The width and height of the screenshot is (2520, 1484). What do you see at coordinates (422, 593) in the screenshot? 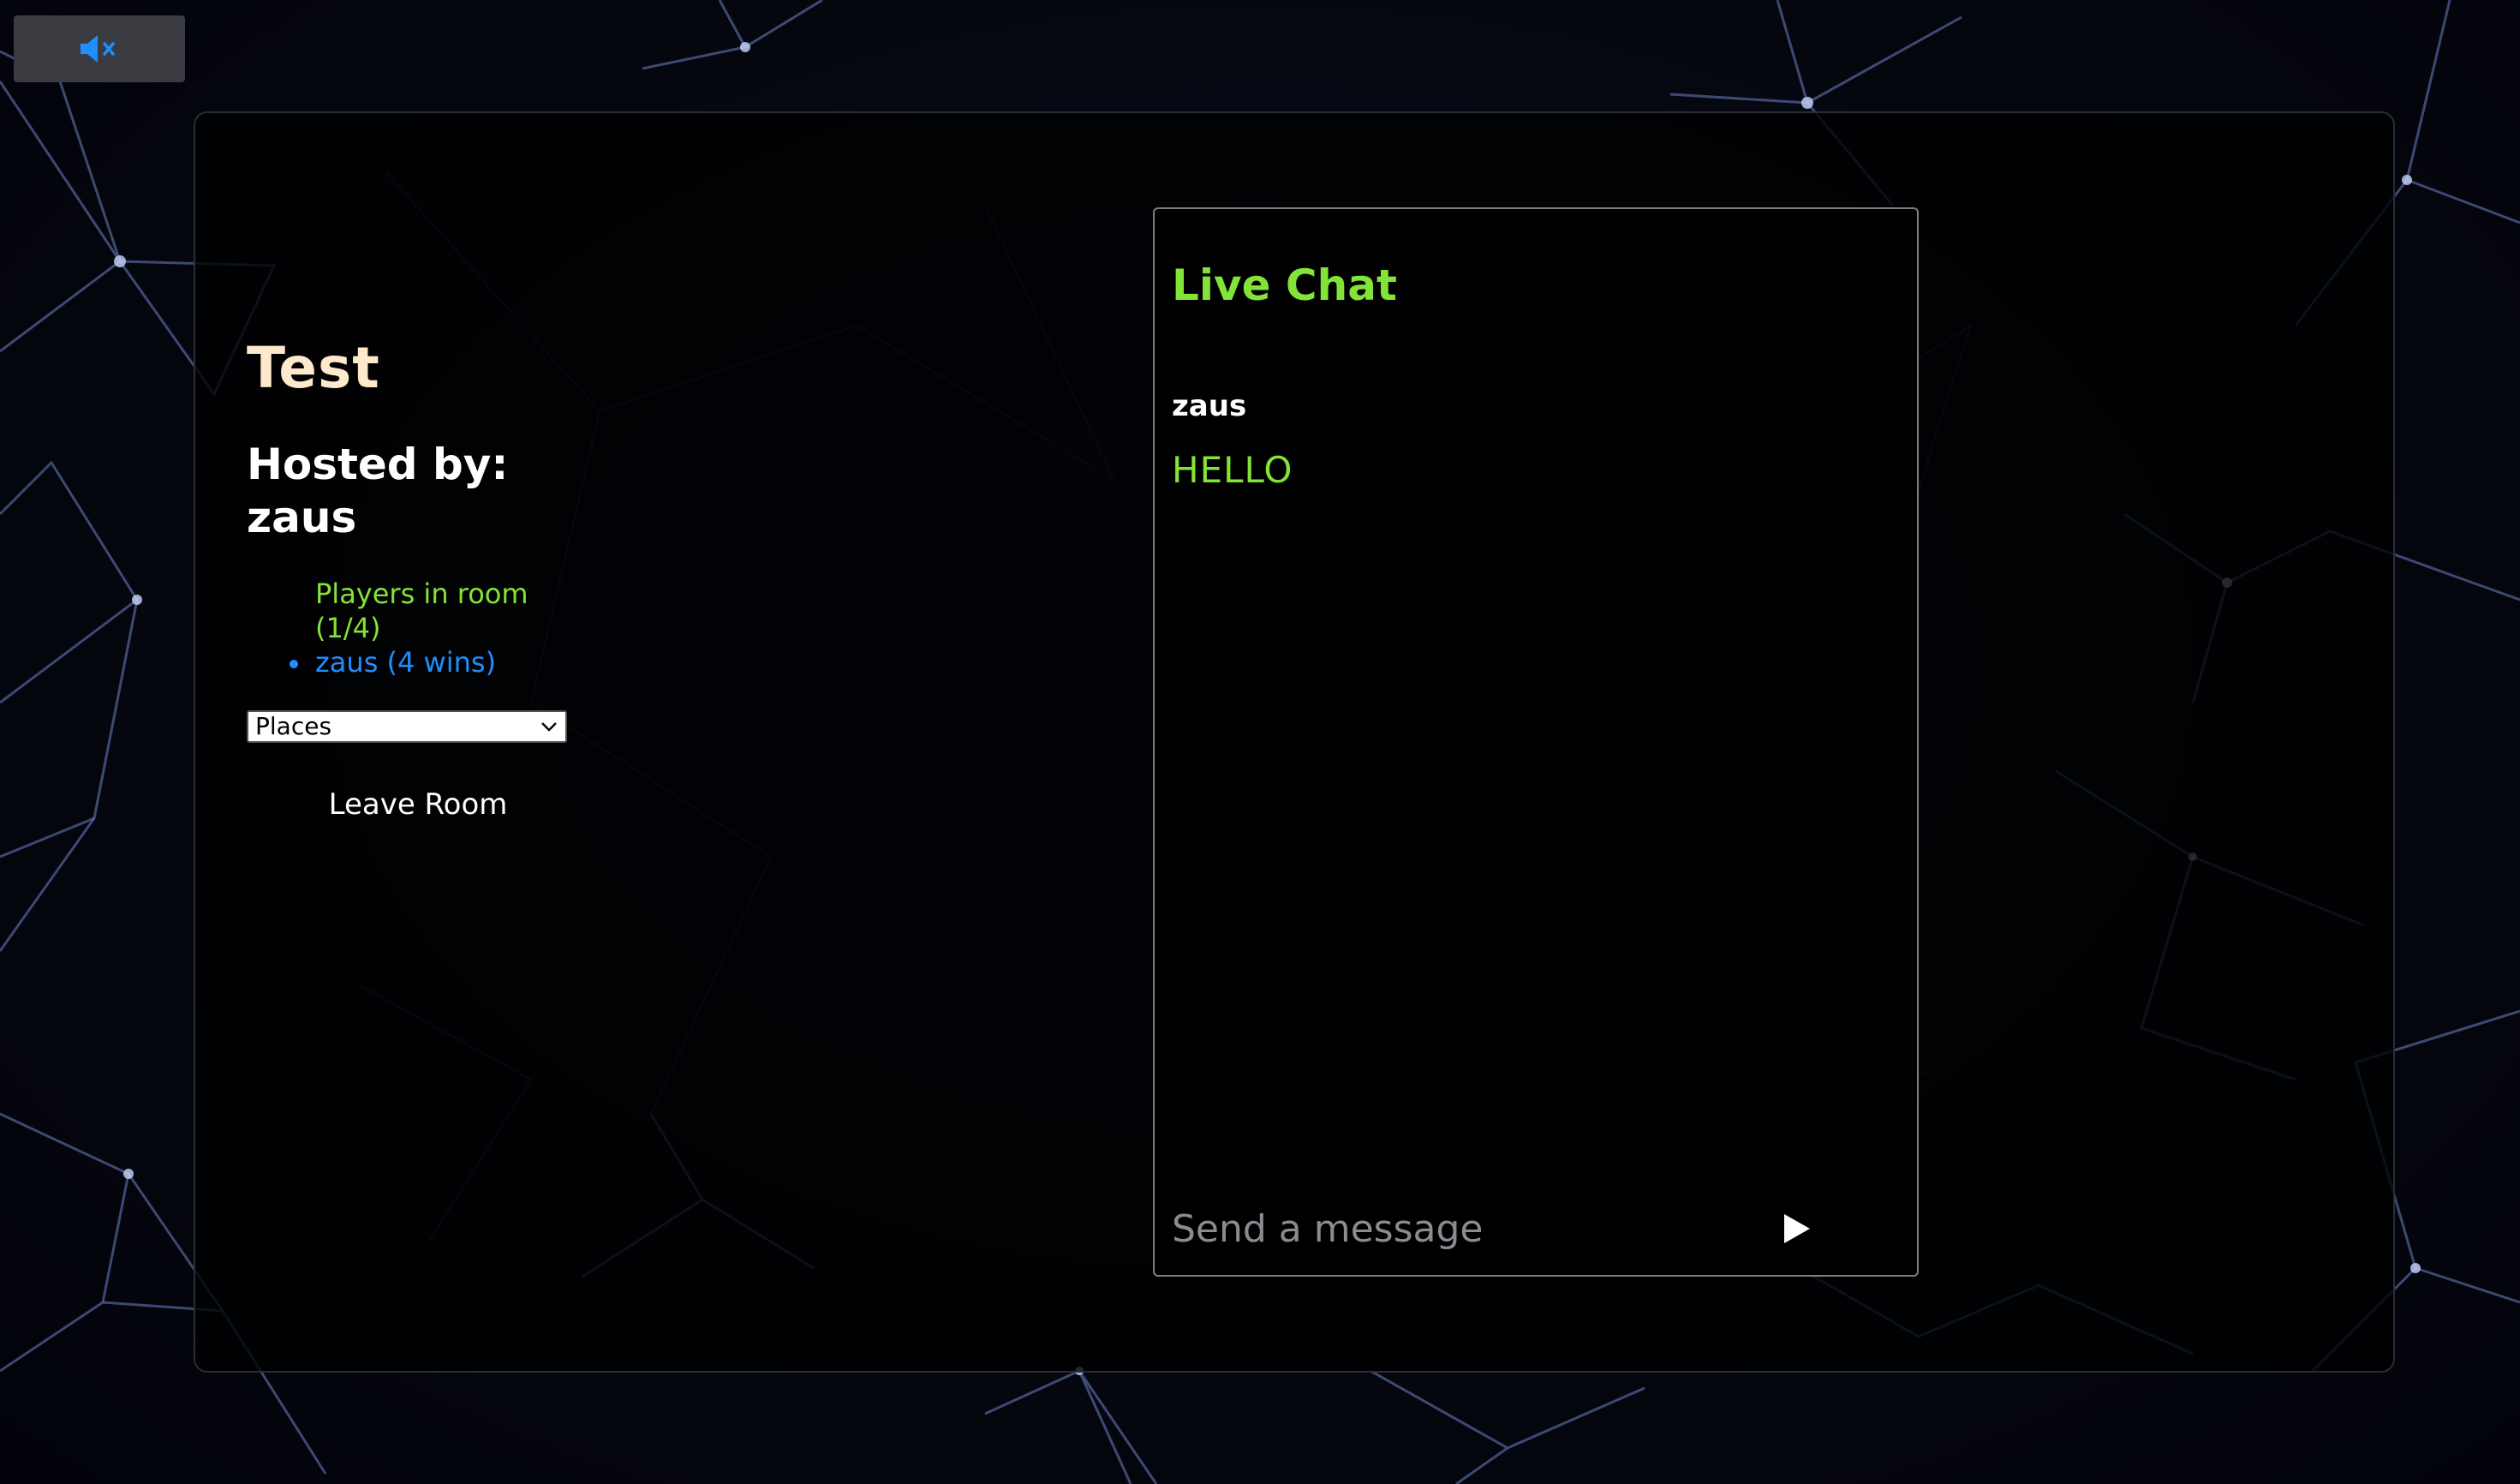
I see `players-heading: Players in room` at bounding box center [422, 593].